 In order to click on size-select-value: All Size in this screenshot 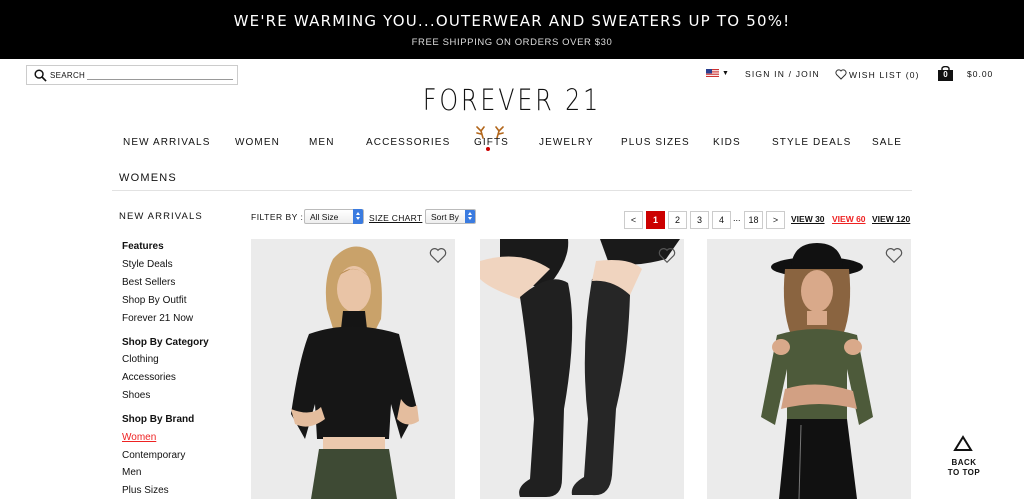, I will do `click(324, 217)`.